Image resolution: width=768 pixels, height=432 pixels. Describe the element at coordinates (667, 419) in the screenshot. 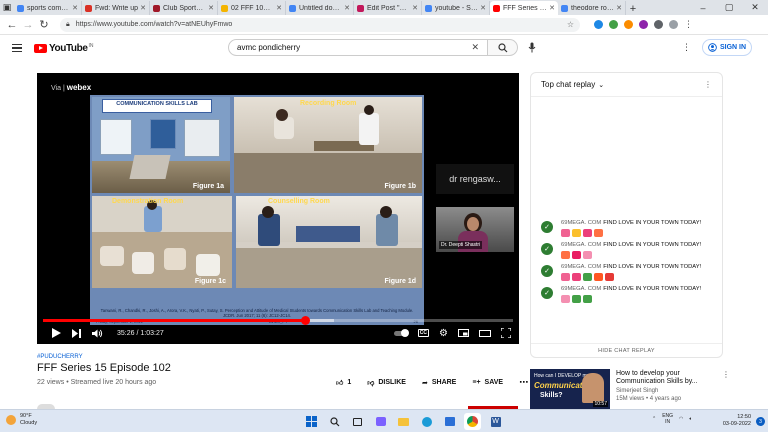

I see `language-indicator: ENG IN` at that location.